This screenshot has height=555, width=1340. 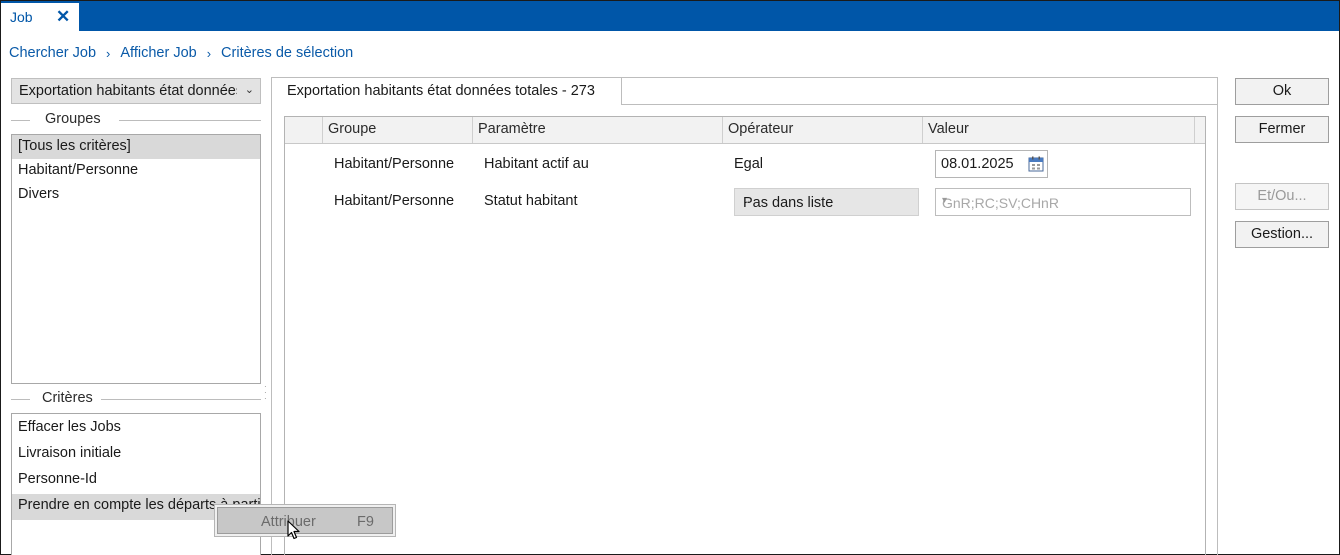 I want to click on ok-button: Ok, so click(x=1282, y=91).